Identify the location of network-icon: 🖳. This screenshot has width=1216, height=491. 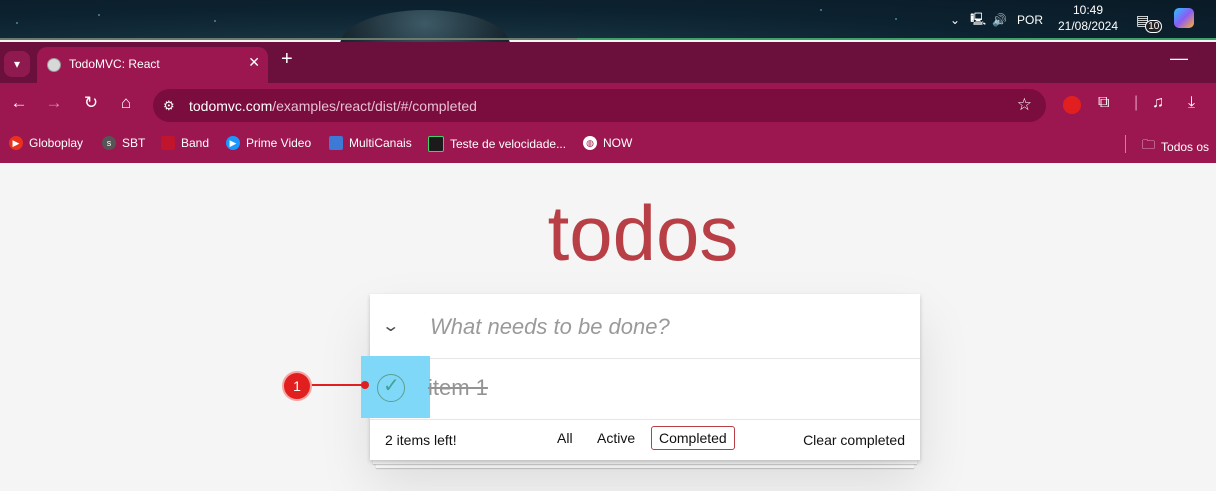
(978, 20).